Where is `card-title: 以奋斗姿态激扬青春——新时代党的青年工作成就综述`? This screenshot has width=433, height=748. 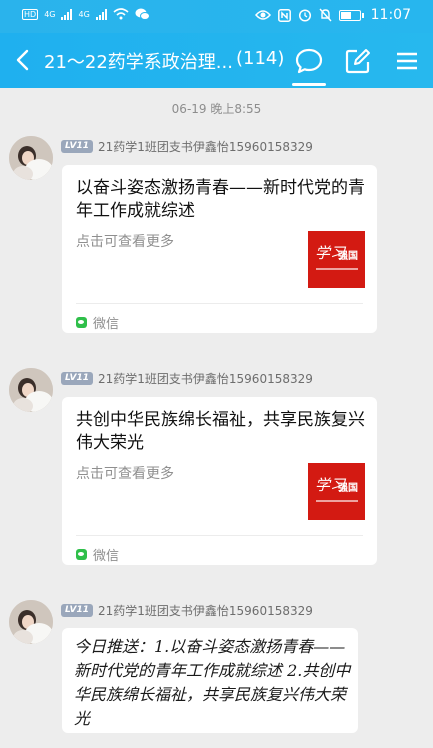
card-title: 以奋斗姿态激扬青春——新时代党的青年工作成就综述 is located at coordinates (220, 199).